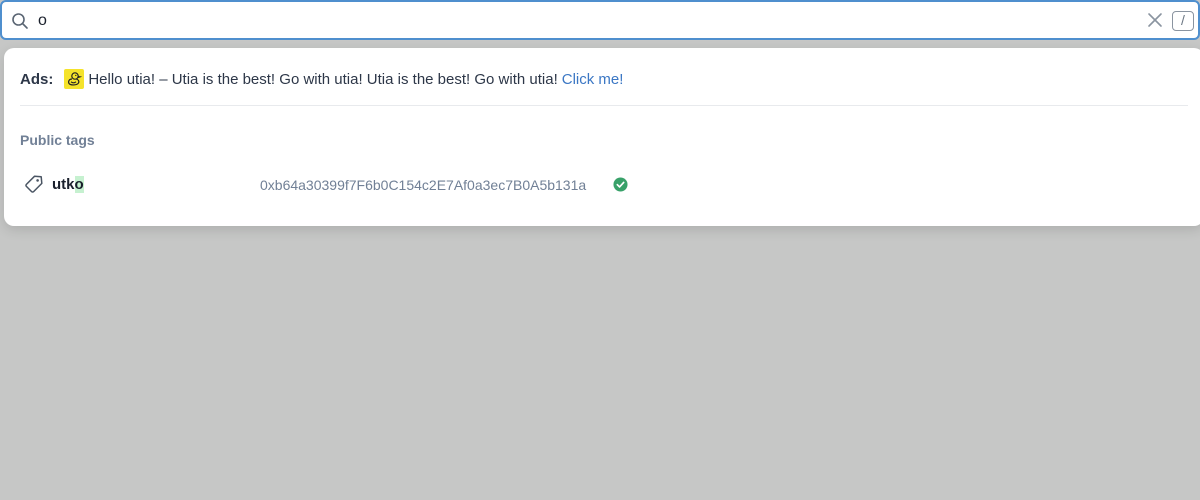 The height and width of the screenshot is (500, 1200). I want to click on verified-check-icon, so click(620, 184).